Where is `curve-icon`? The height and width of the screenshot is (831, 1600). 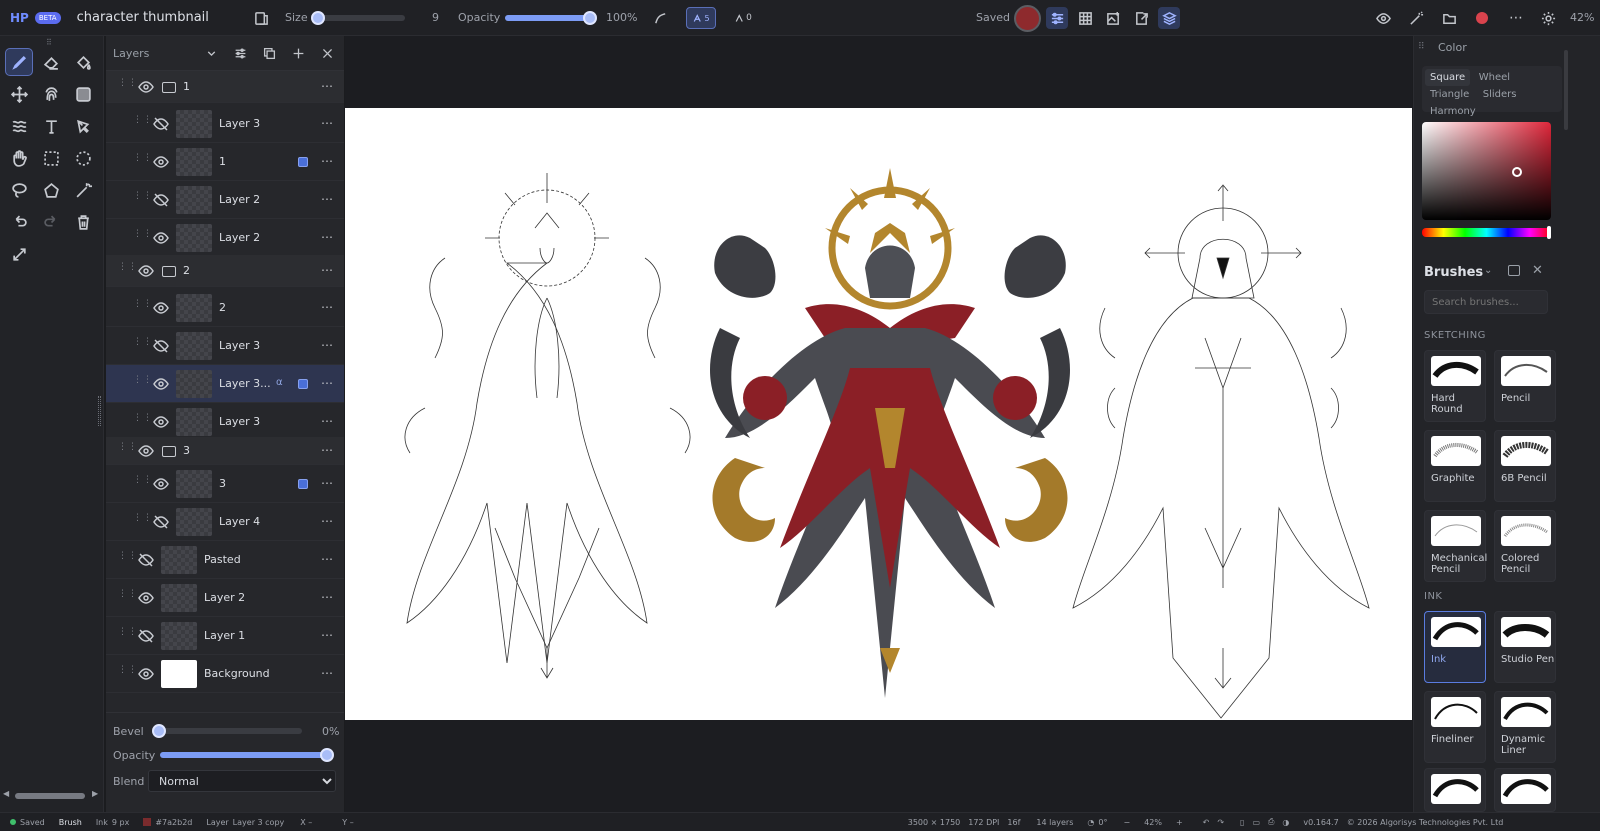 curve-icon is located at coordinates (660, 18).